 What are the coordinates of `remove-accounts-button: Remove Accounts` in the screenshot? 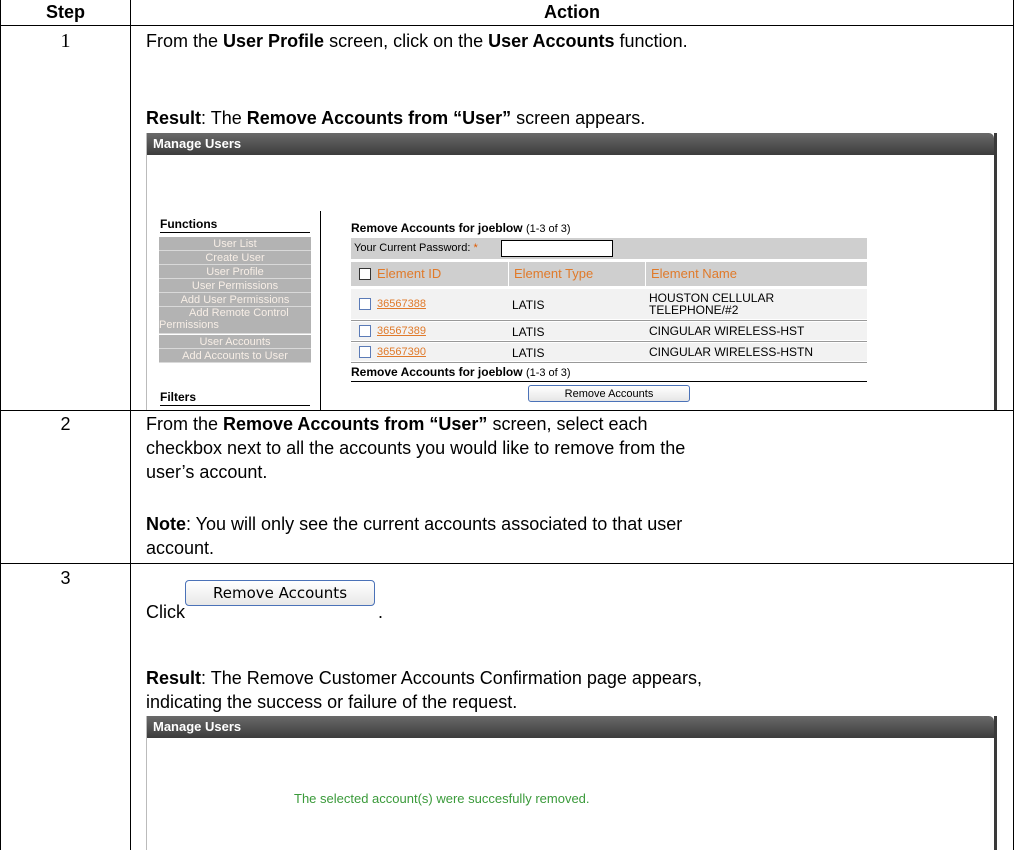 It's located at (609, 393).